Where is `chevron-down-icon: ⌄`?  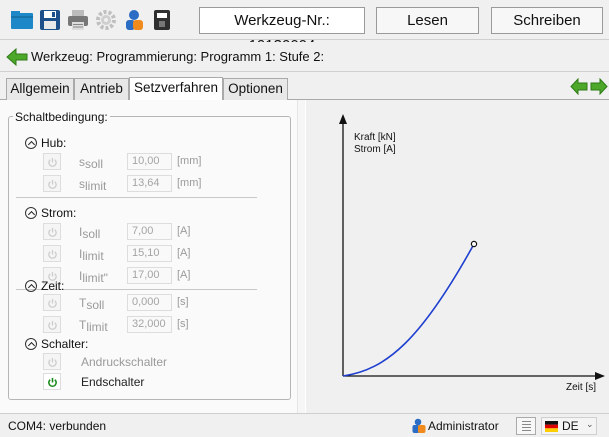 chevron-down-icon: ⌄ is located at coordinates (590, 424).